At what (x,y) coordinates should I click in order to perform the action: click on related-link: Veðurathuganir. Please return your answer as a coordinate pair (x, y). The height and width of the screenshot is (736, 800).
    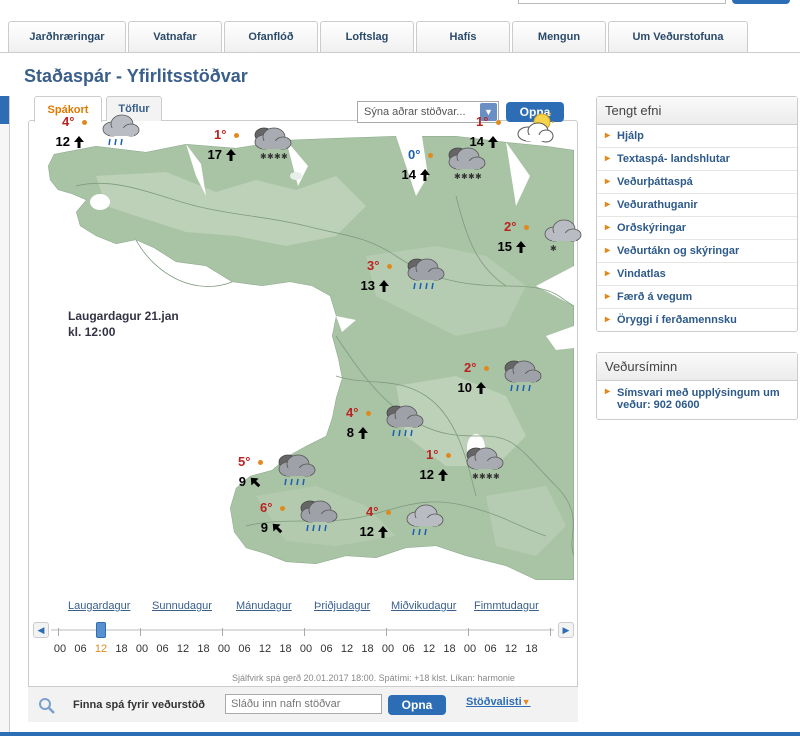
    Looking at the image, I should click on (697, 205).